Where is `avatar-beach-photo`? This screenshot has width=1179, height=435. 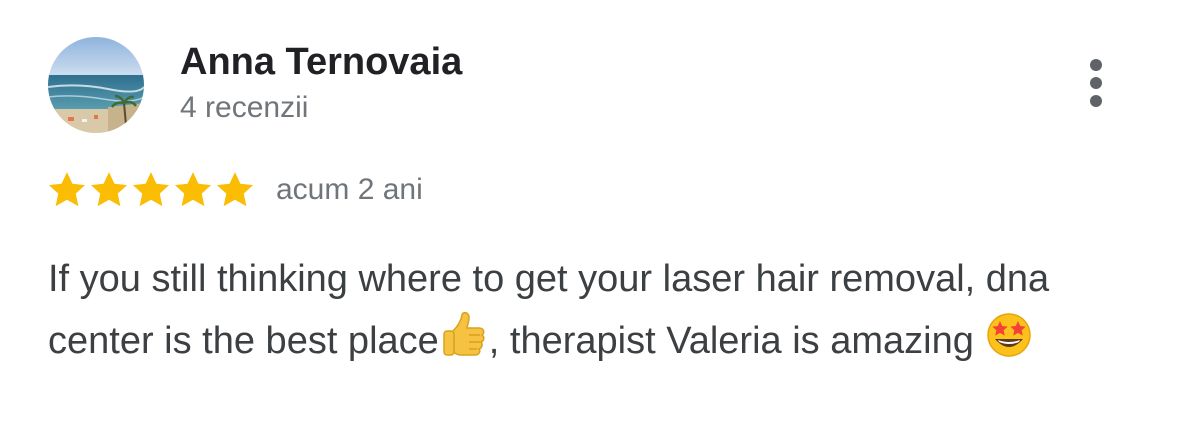
avatar-beach-photo is located at coordinates (96, 85).